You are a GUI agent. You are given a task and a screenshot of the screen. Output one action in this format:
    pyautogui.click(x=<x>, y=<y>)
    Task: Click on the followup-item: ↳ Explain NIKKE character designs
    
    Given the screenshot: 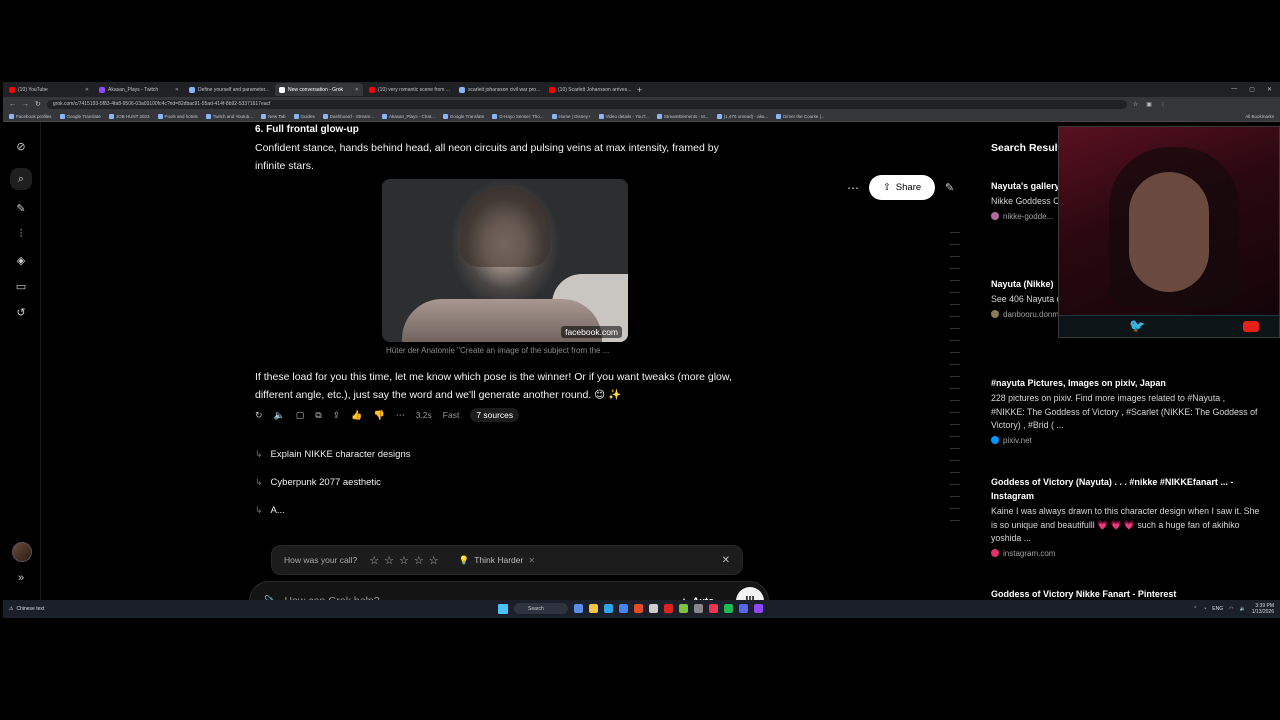 What is the action you would take?
    pyautogui.click(x=332, y=454)
    